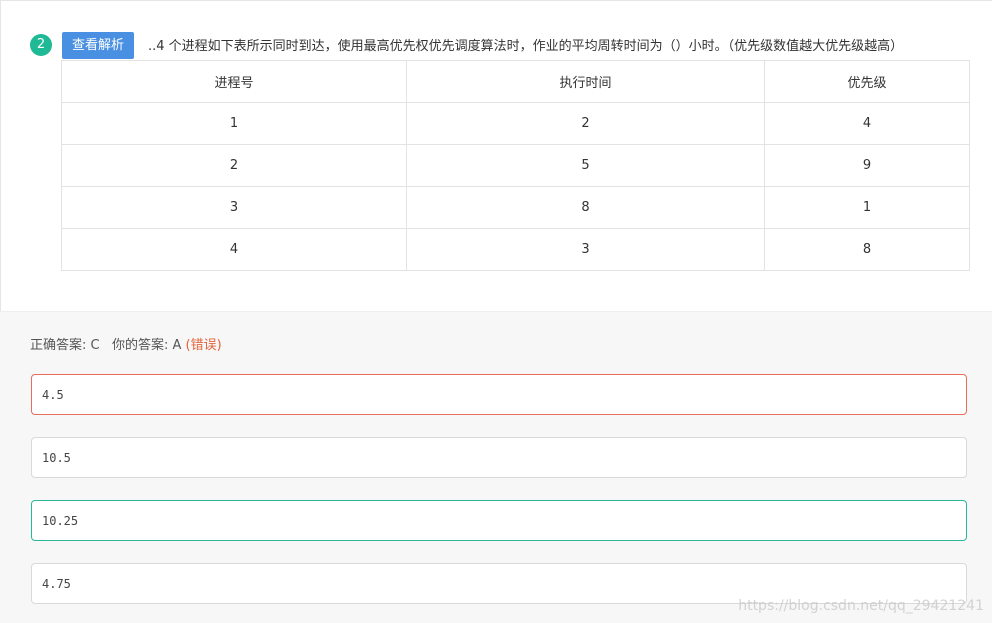 The height and width of the screenshot is (623, 992). Describe the element at coordinates (147, 345) in the screenshot. I see `your-answer-label: 你的答案: A` at that location.